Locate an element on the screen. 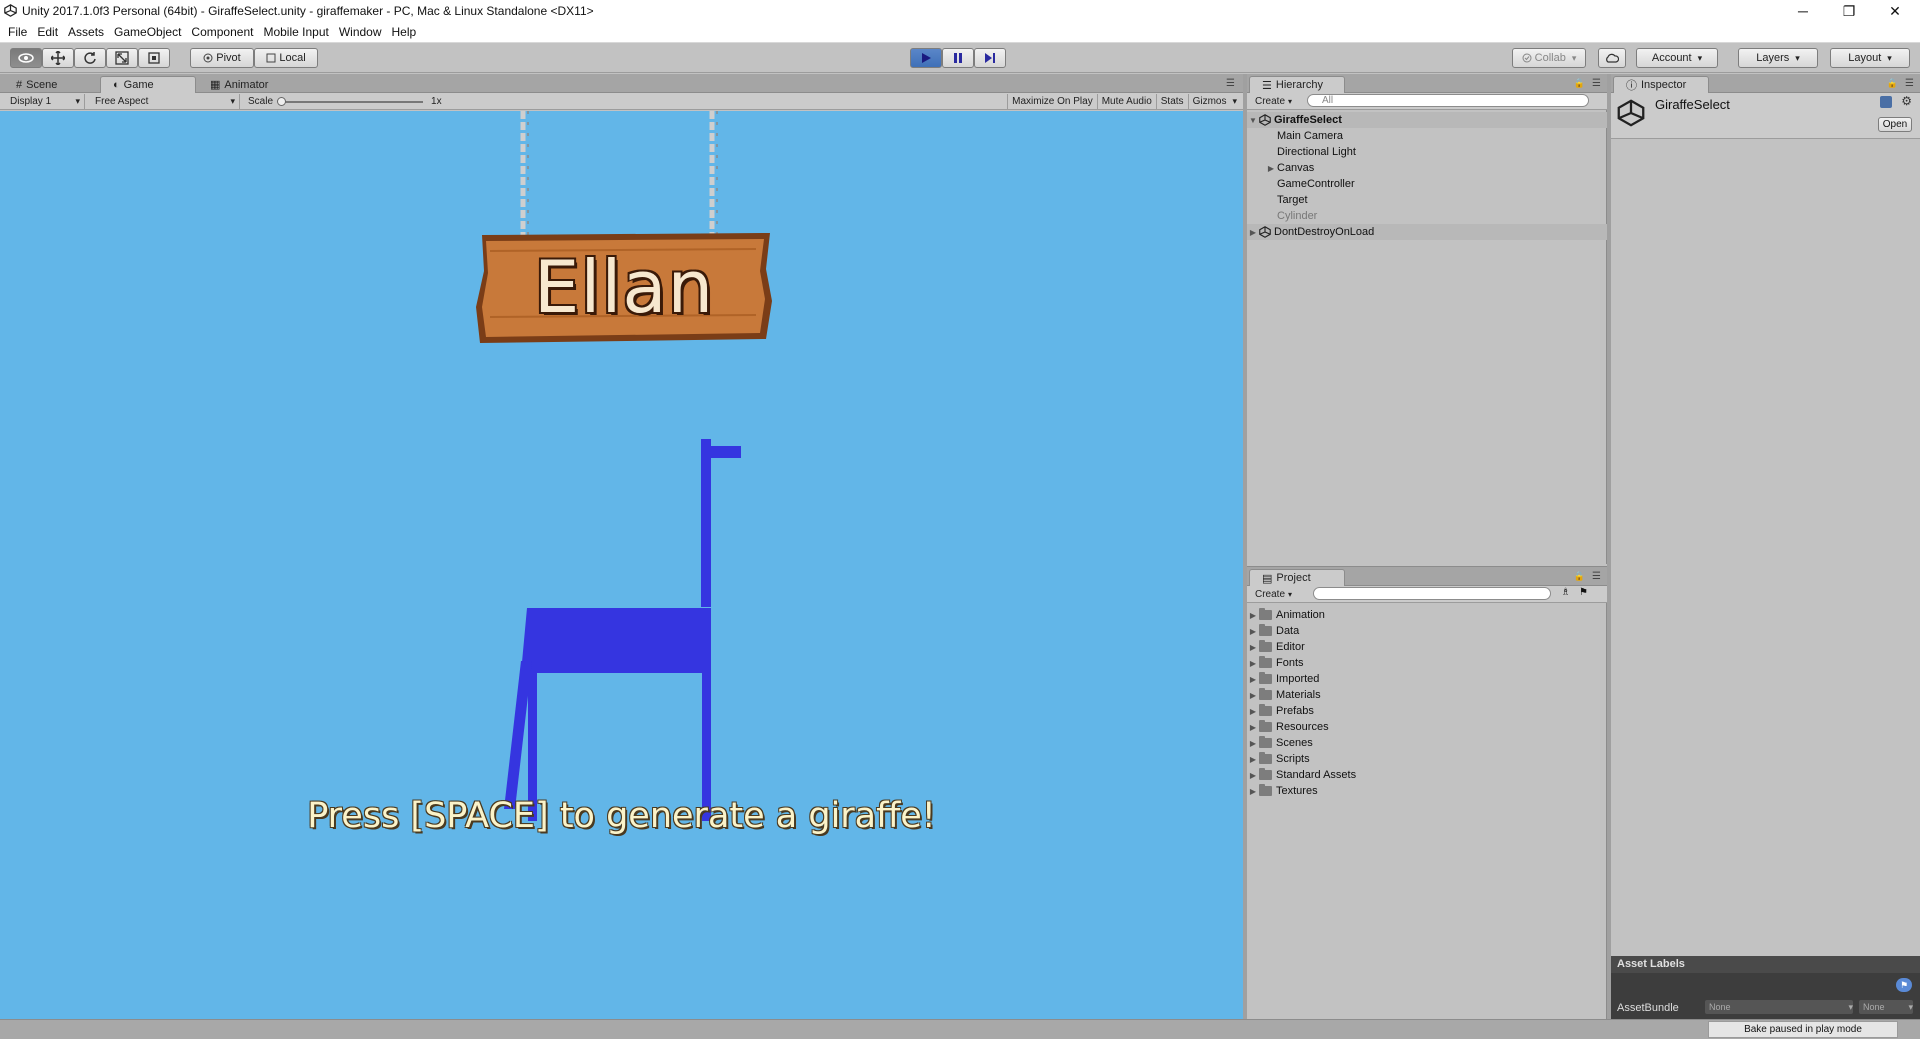  right-chain is located at coordinates (713, 173).